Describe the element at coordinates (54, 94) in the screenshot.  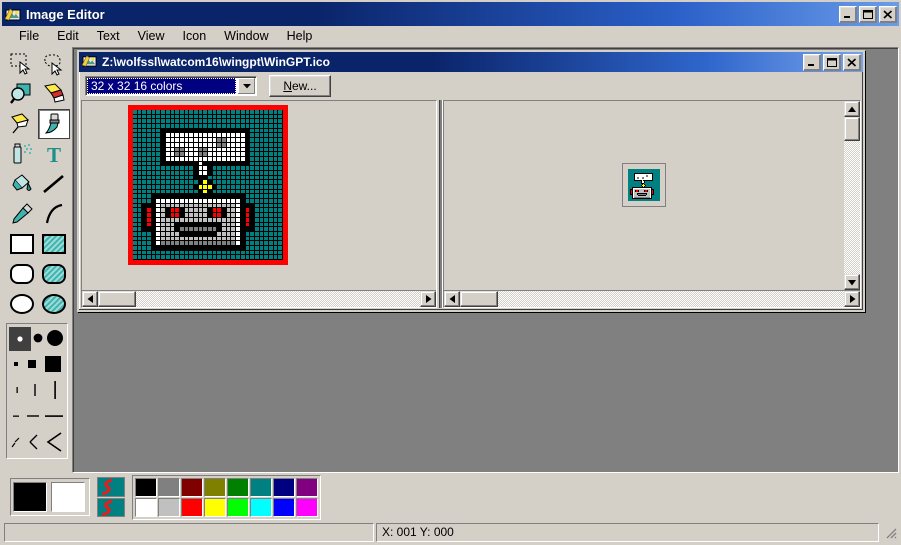
I see `eraser-tool` at that location.